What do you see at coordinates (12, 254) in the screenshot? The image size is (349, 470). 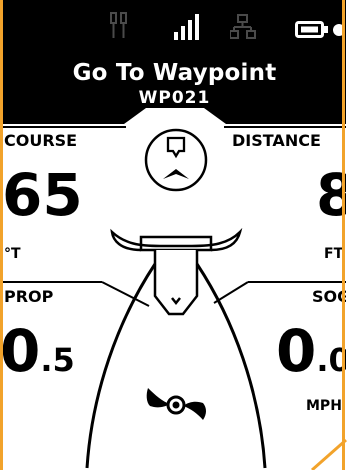 I see `course-unit: °T` at bounding box center [12, 254].